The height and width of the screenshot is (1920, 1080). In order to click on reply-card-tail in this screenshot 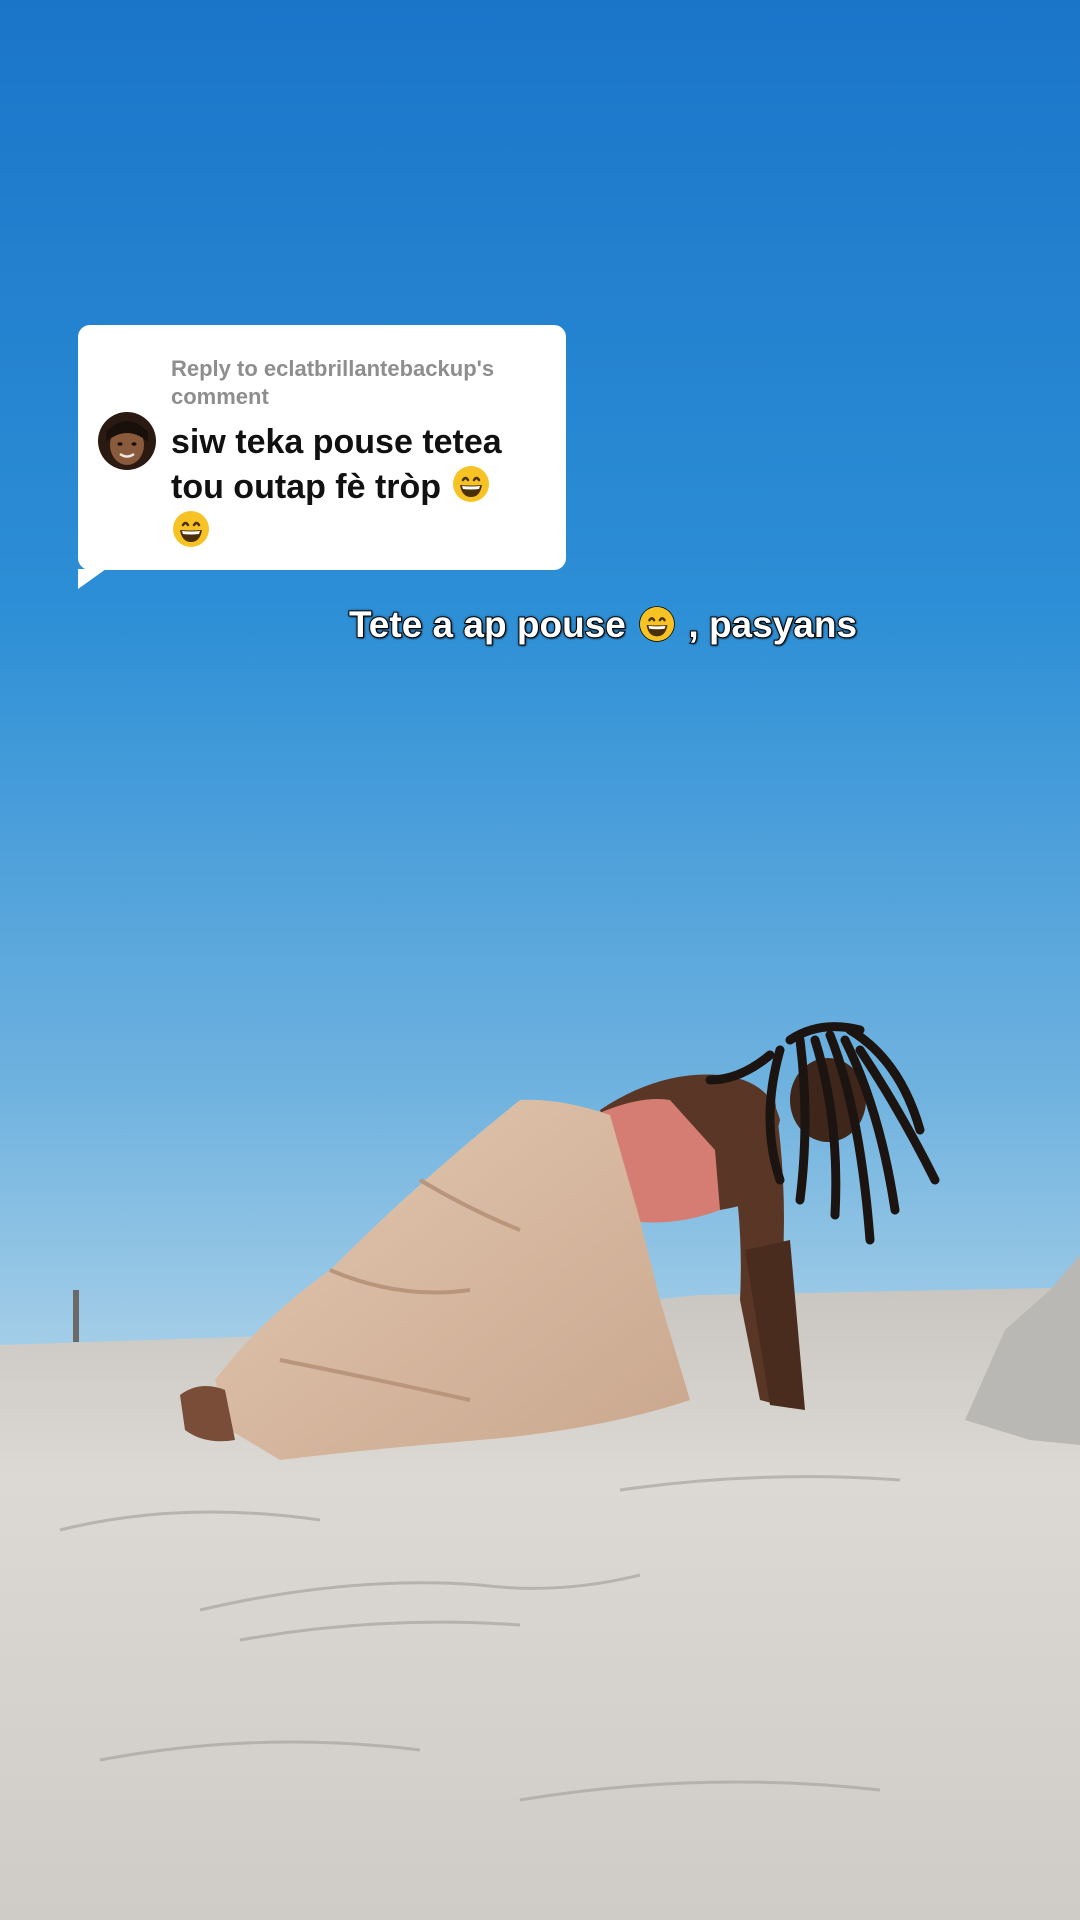, I will do `click(92, 579)`.